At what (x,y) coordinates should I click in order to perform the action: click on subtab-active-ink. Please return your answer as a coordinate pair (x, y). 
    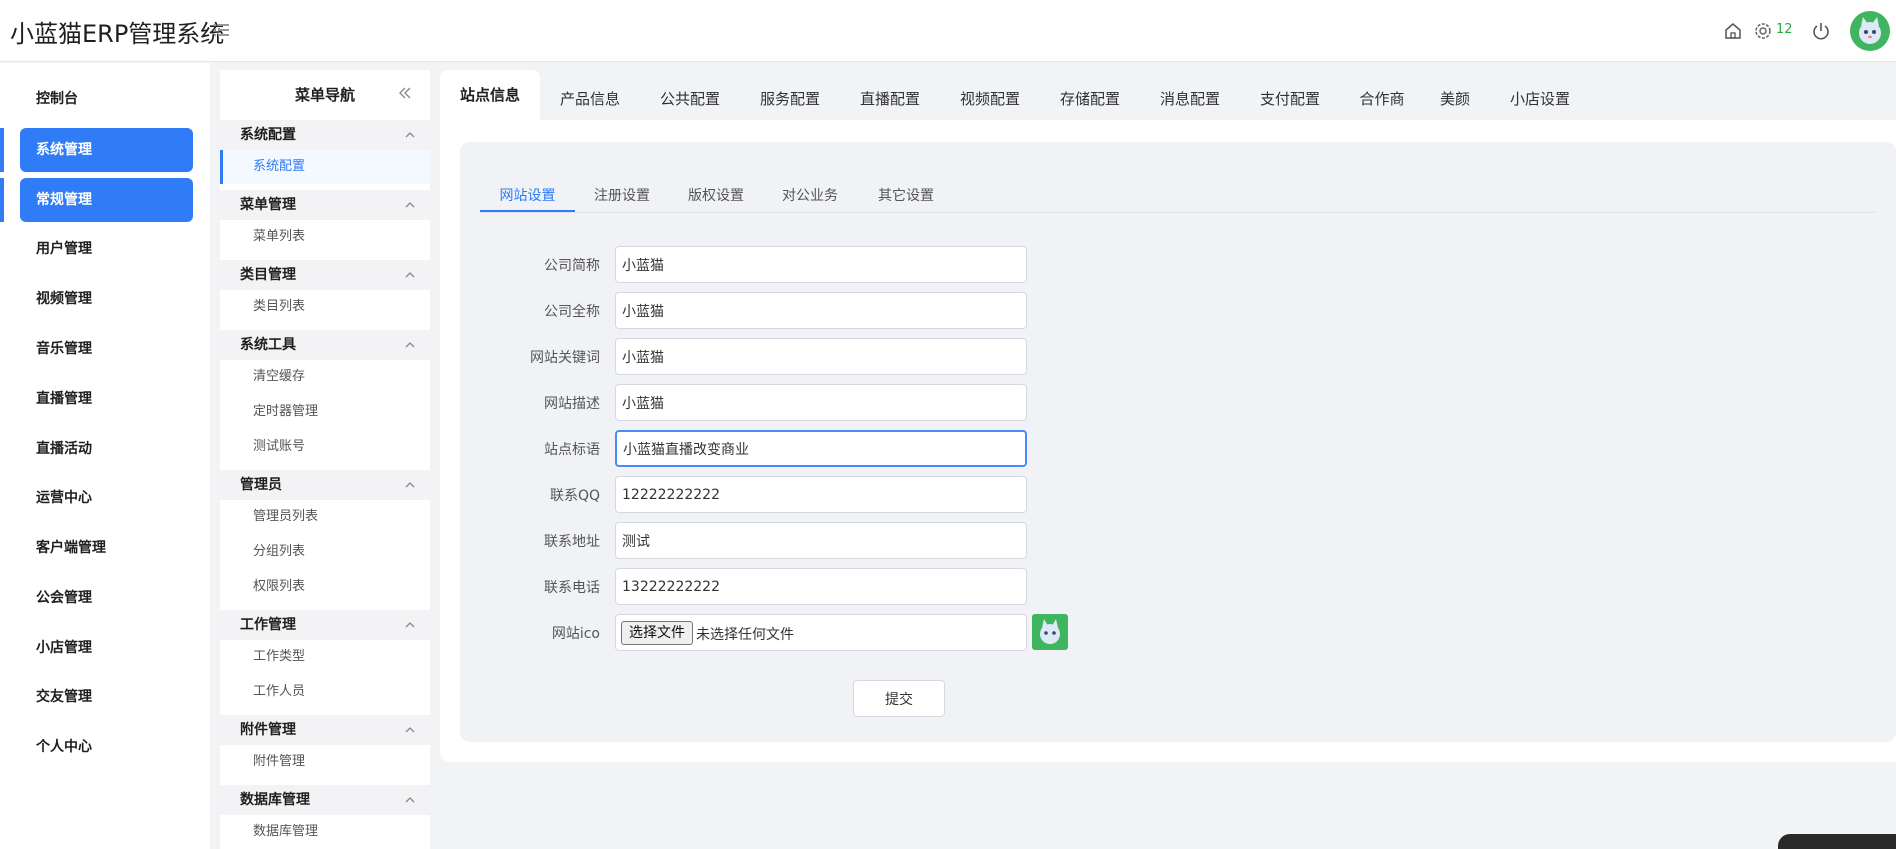
    Looking at the image, I should click on (527, 211).